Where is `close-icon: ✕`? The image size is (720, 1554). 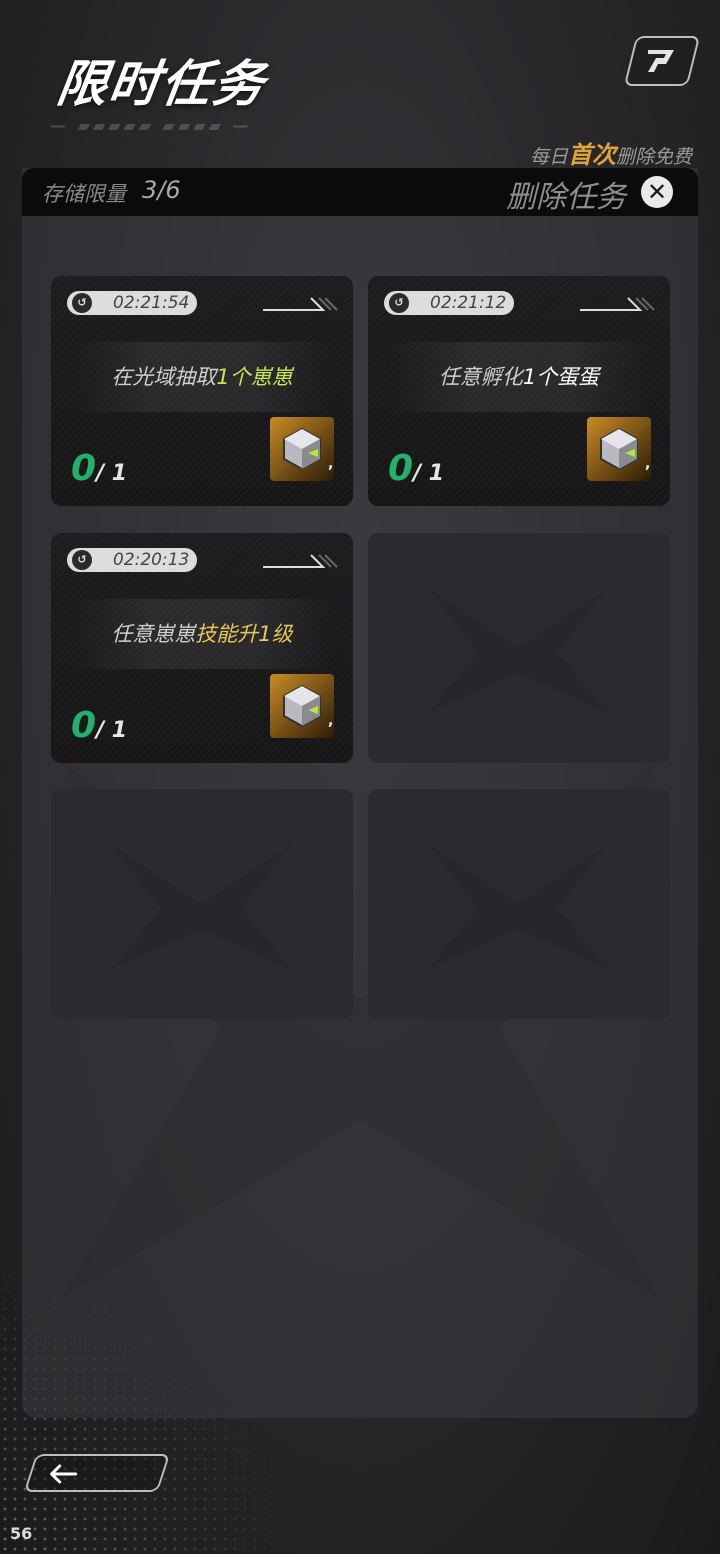
close-icon: ✕ is located at coordinates (657, 192).